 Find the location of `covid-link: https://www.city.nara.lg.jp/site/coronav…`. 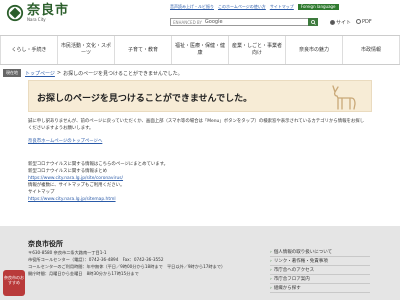

covid-link: https://www.city.nara.lg.jp/site/coronav… is located at coordinates (198, 178).